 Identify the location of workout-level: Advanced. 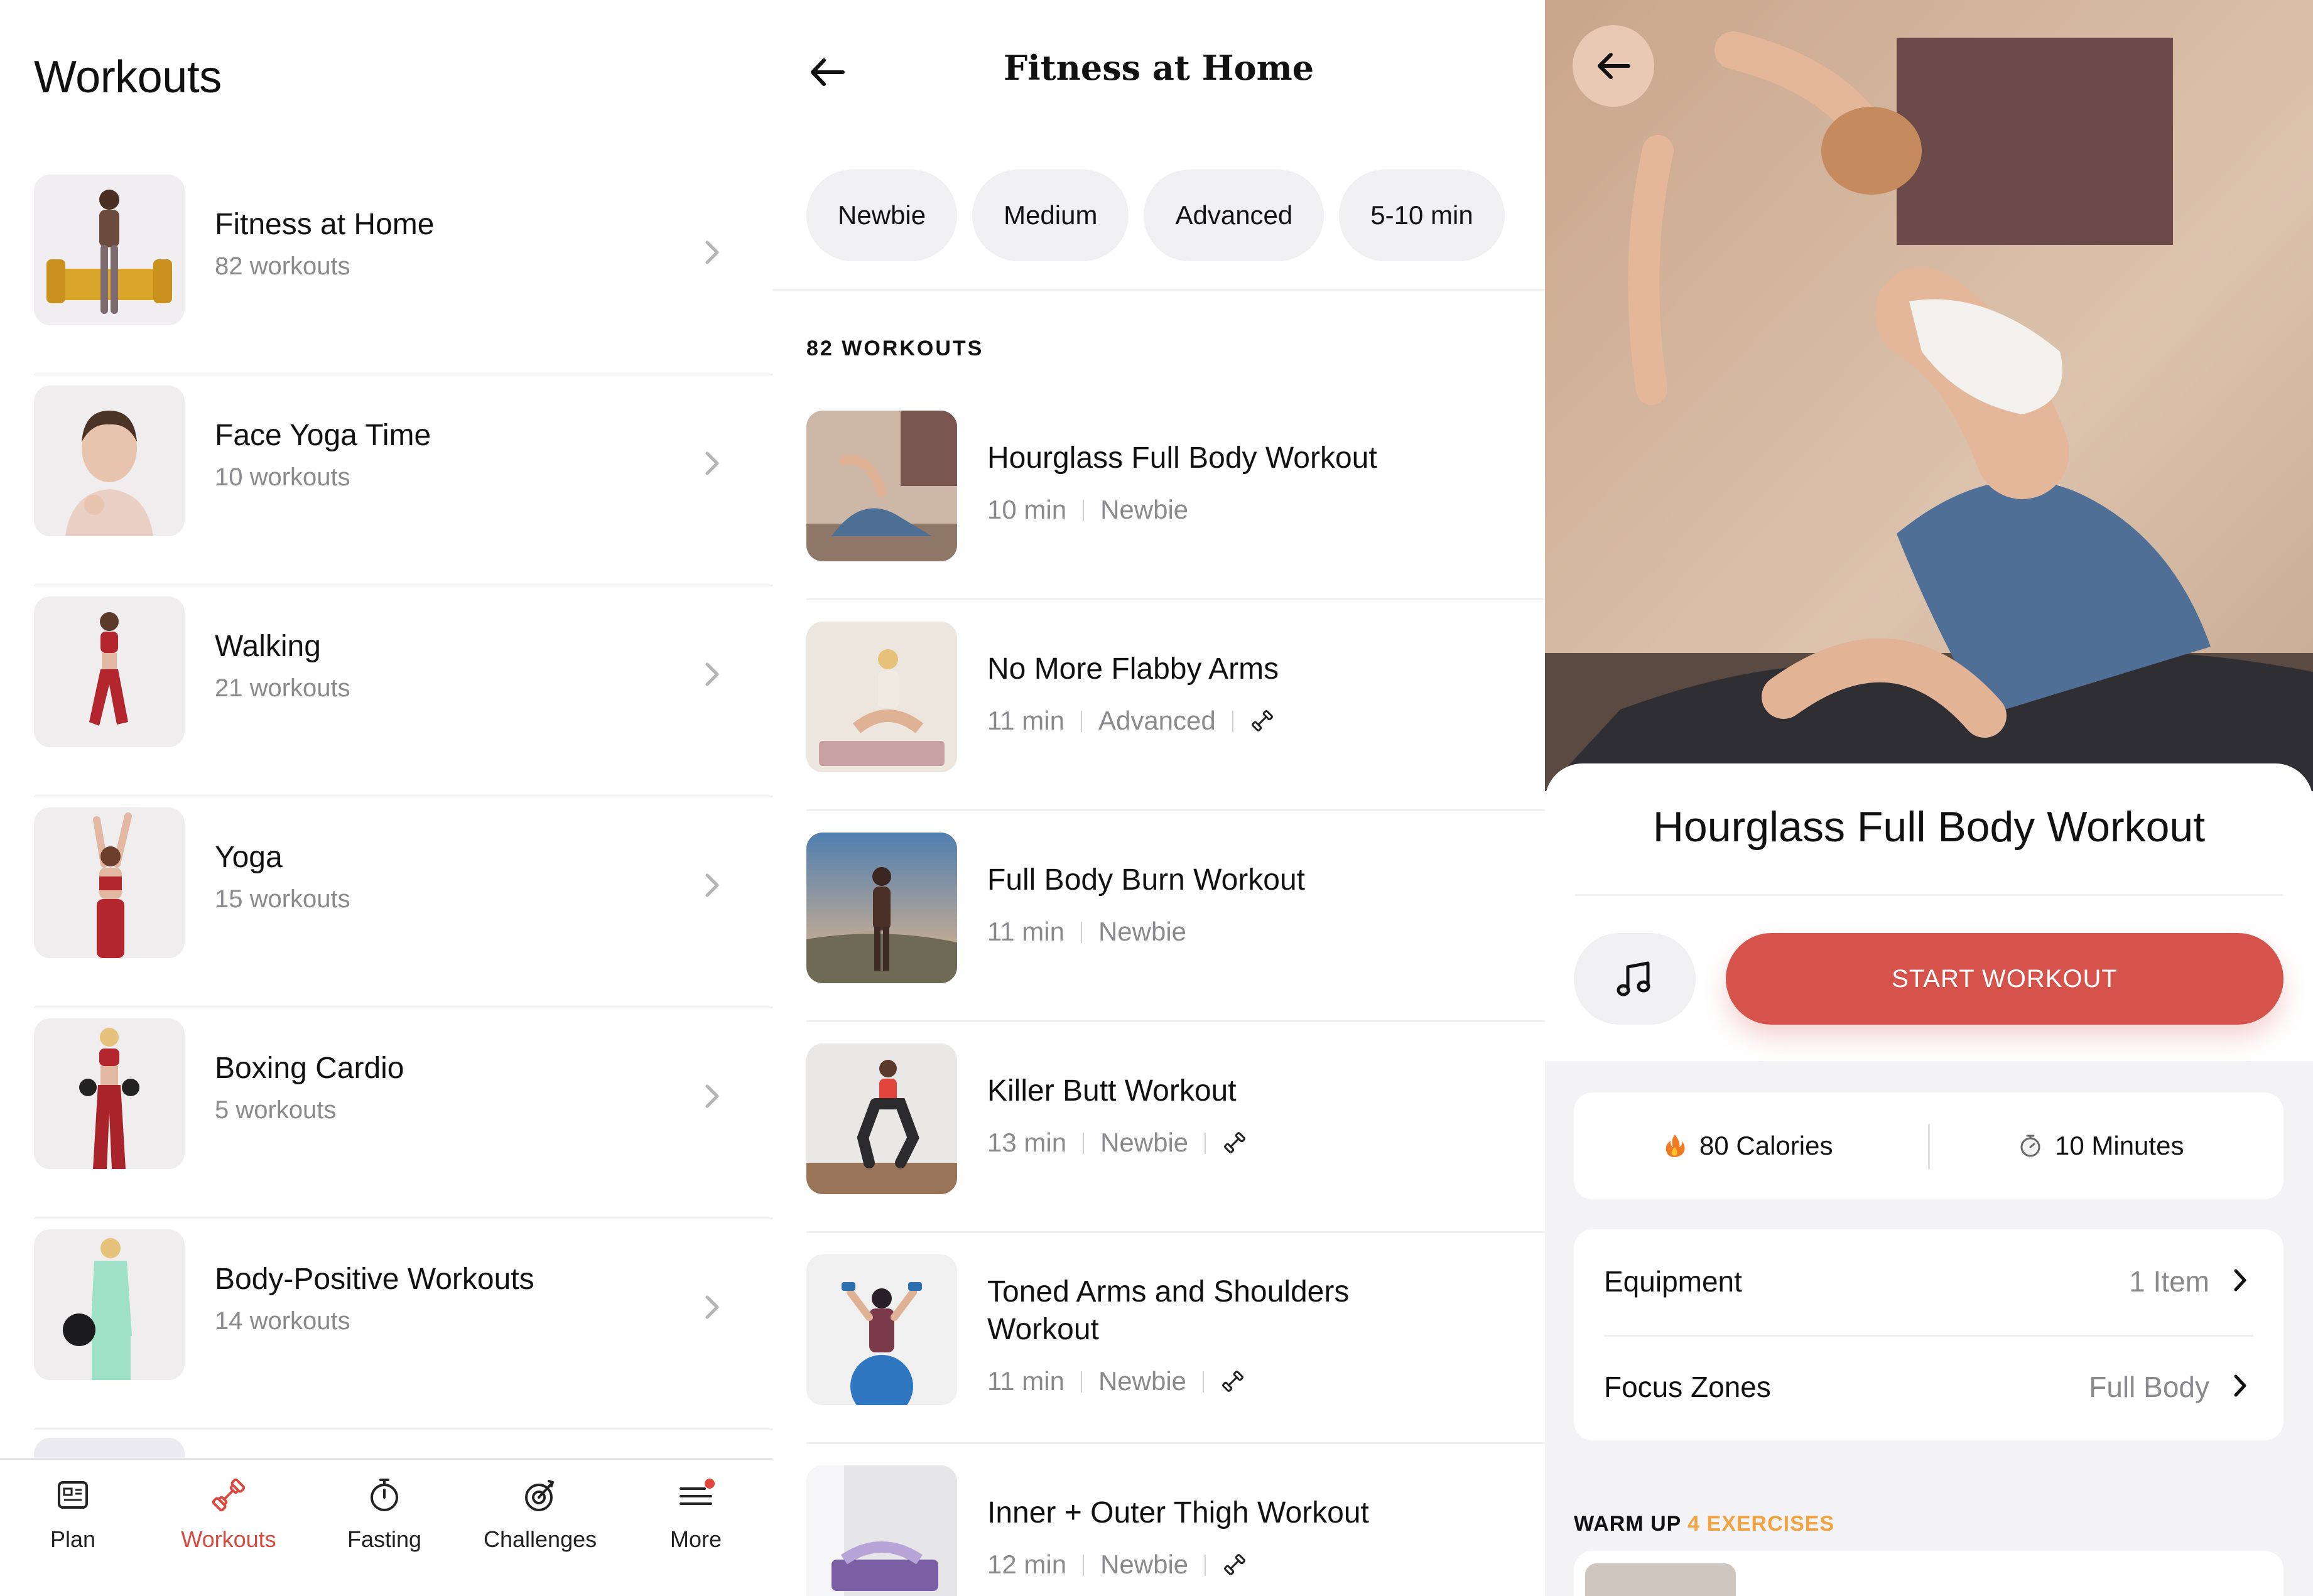
(1157, 720).